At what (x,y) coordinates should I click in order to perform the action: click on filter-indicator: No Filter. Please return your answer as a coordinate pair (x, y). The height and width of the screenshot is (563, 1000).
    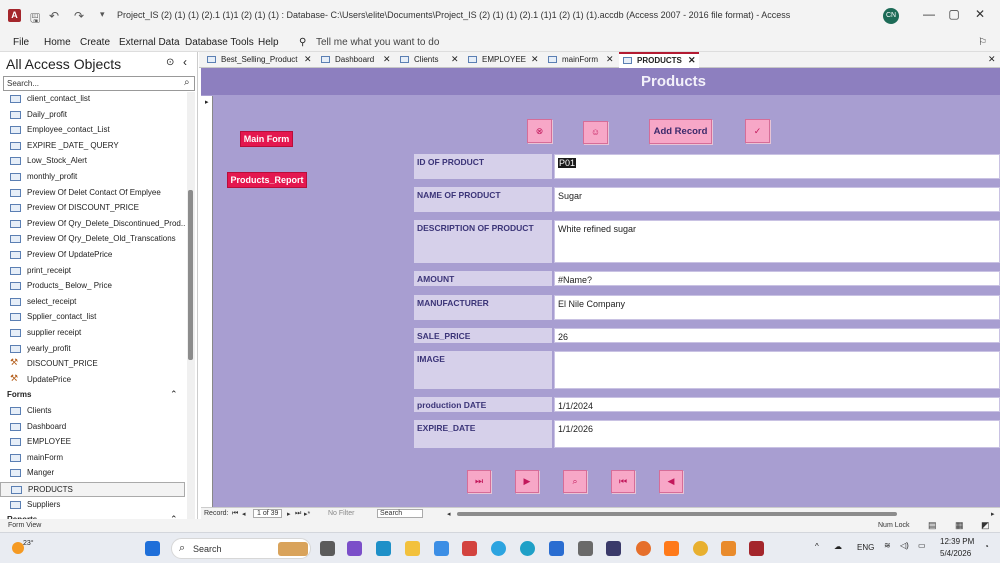
    Looking at the image, I should click on (341, 513).